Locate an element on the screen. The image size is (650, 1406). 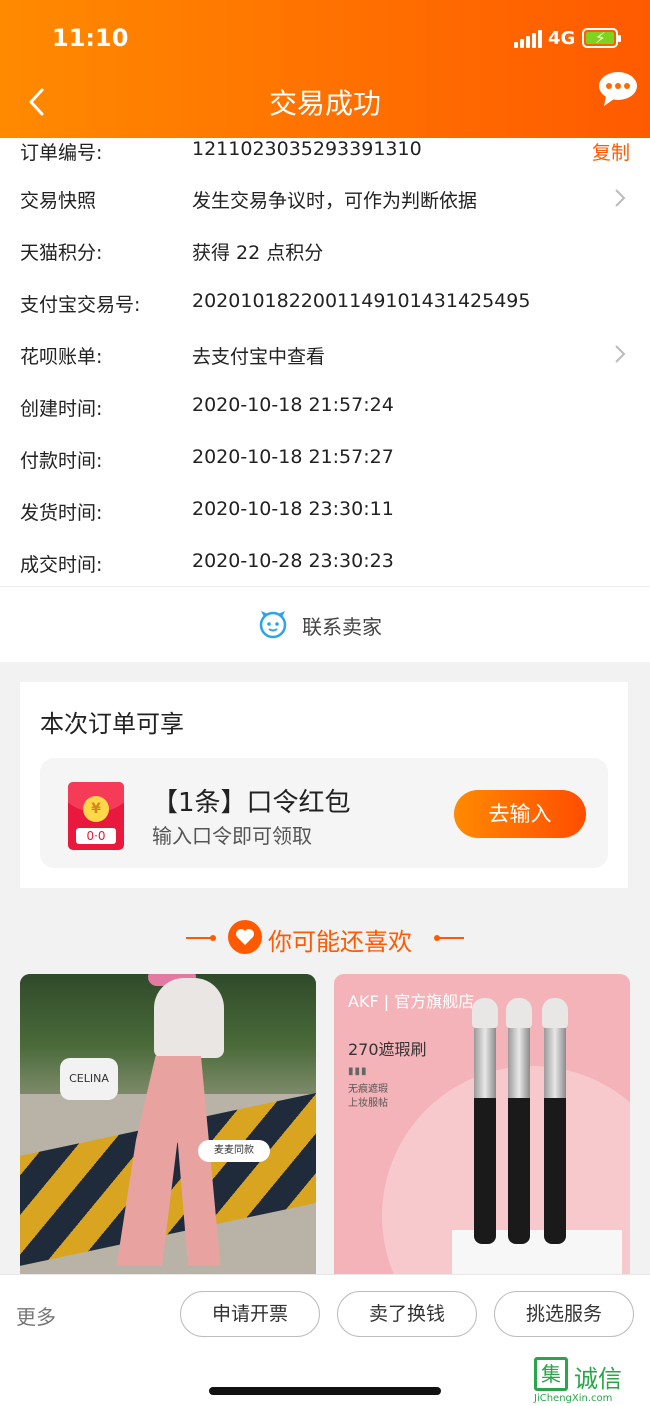
detail-row-points: 天猫积分: 获得 22 点积分 is located at coordinates (325, 264).